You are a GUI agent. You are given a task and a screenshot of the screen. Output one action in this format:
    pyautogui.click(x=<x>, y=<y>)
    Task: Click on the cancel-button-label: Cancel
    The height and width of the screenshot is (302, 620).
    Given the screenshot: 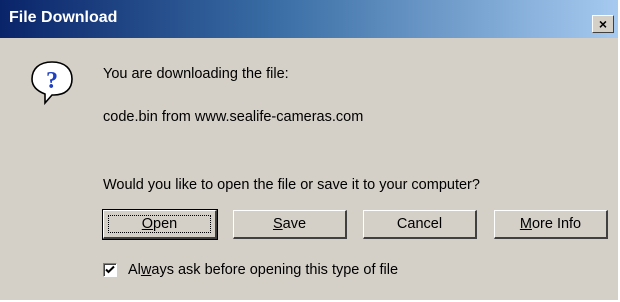 What is the action you would take?
    pyautogui.click(x=419, y=224)
    